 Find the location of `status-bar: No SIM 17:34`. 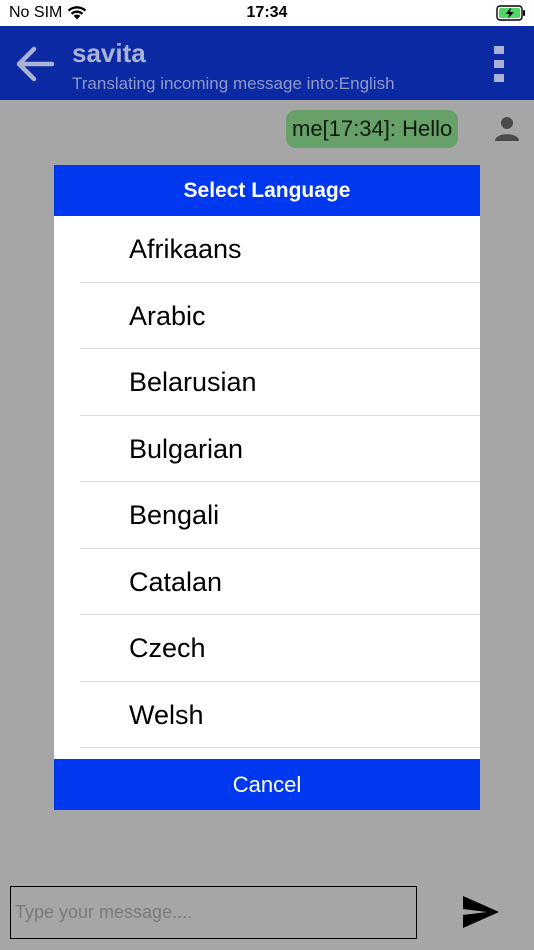

status-bar: No SIM 17:34 is located at coordinates (267, 13).